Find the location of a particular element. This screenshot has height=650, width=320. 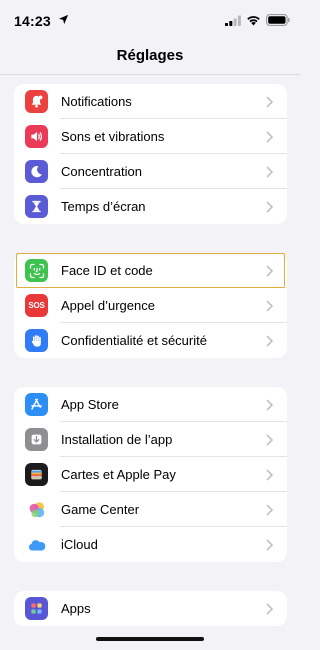

app-store-icon is located at coordinates (36, 404).